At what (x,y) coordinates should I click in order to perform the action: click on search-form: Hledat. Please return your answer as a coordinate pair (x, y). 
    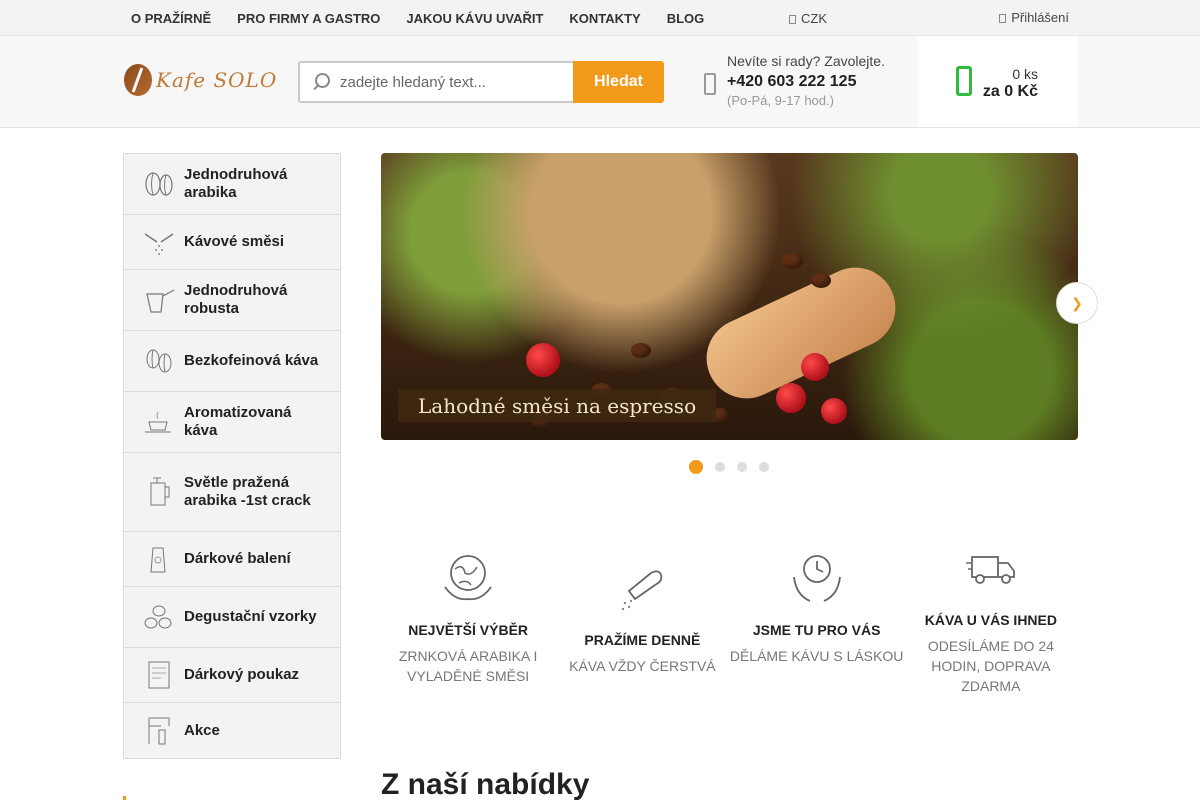
    Looking at the image, I should click on (481, 82).